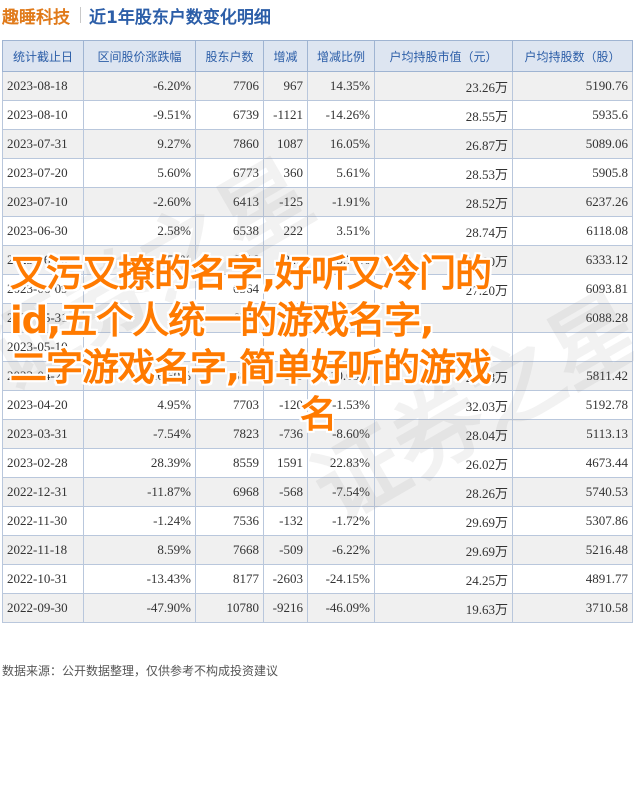 The width and height of the screenshot is (634, 790). Describe the element at coordinates (341, 521) in the screenshot. I see `cell-ratio: -1.72%` at that location.